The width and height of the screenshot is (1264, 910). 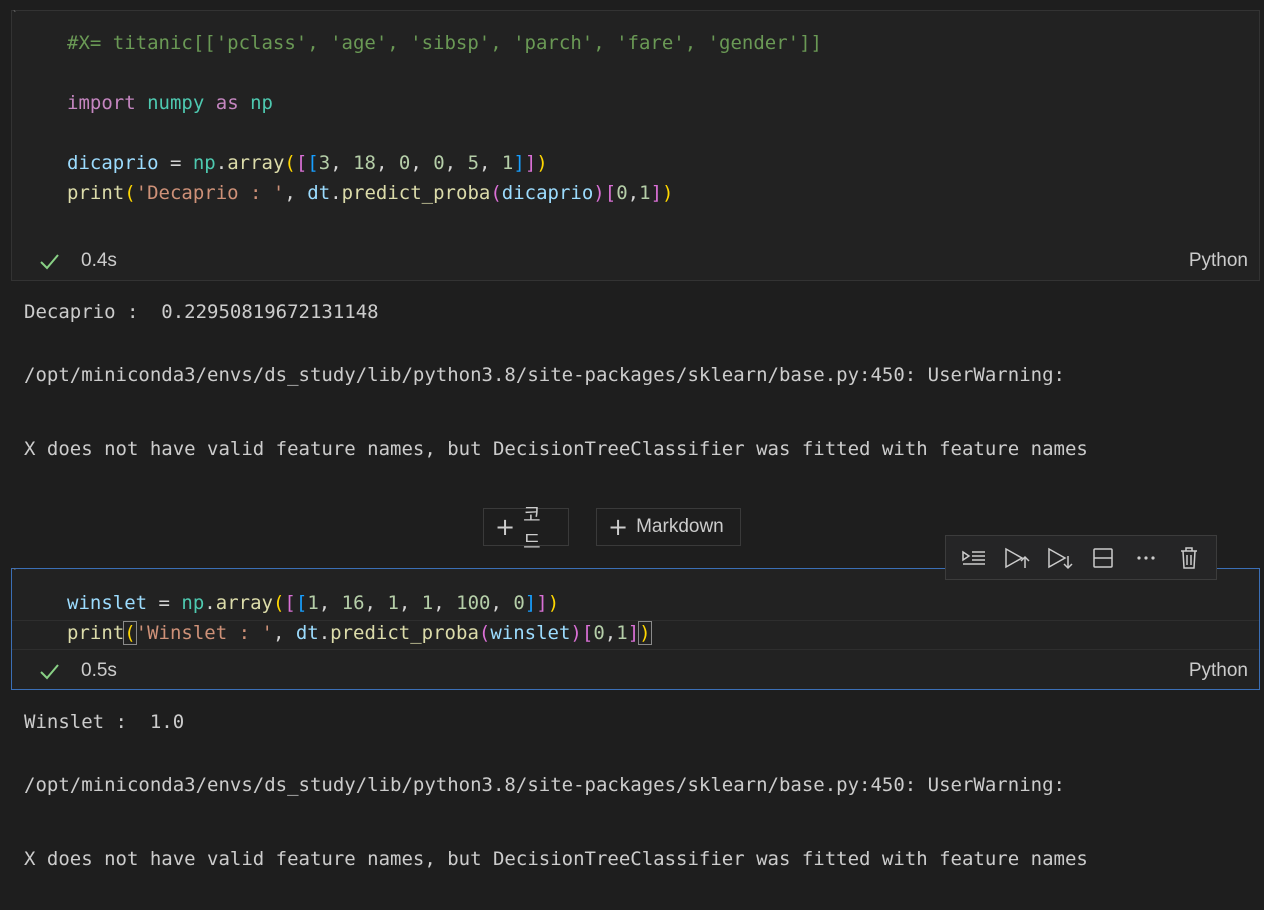 I want to click on code-line: import numpy as np, so click(x=170, y=103).